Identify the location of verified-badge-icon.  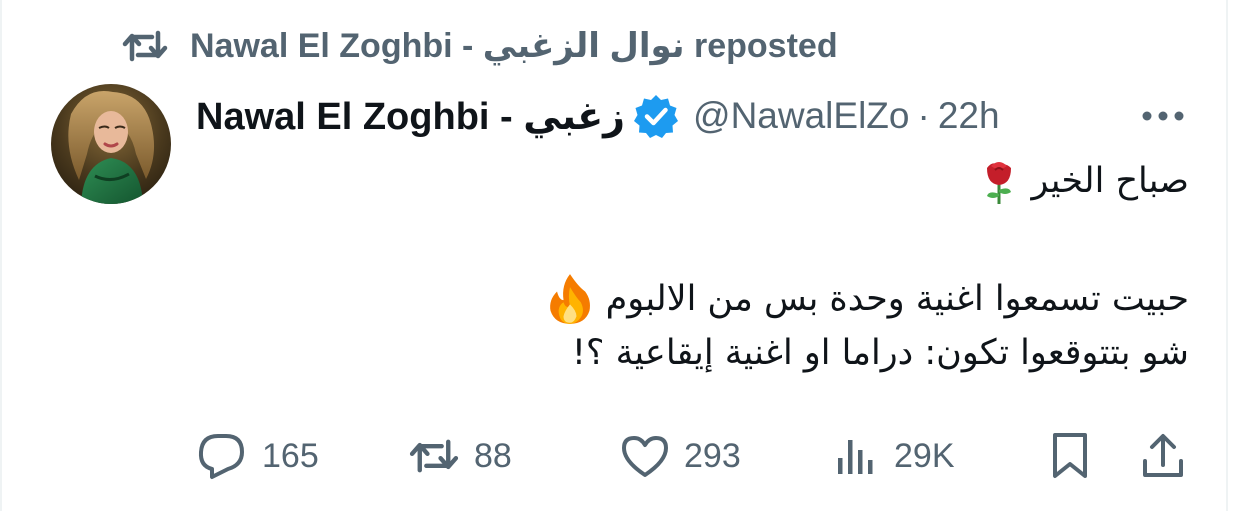
(656, 116).